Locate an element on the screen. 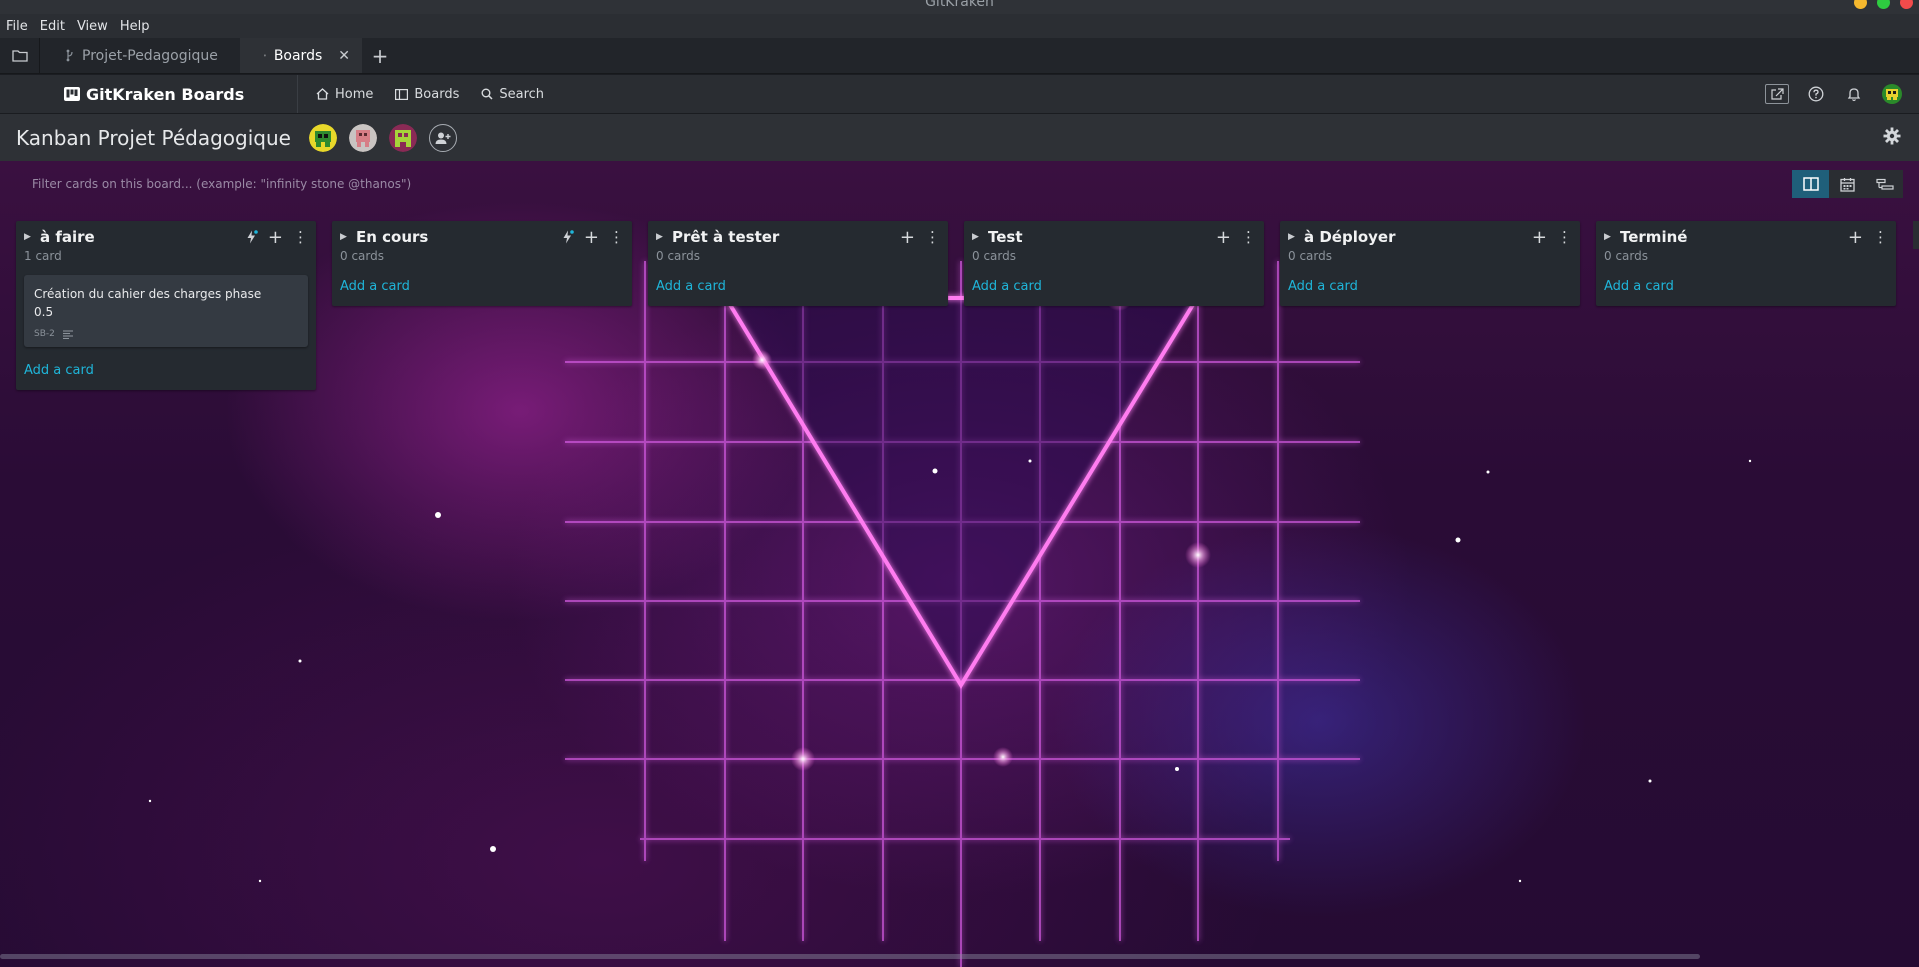 The image size is (1919, 967). repo-branch-icon is located at coordinates (69, 55).